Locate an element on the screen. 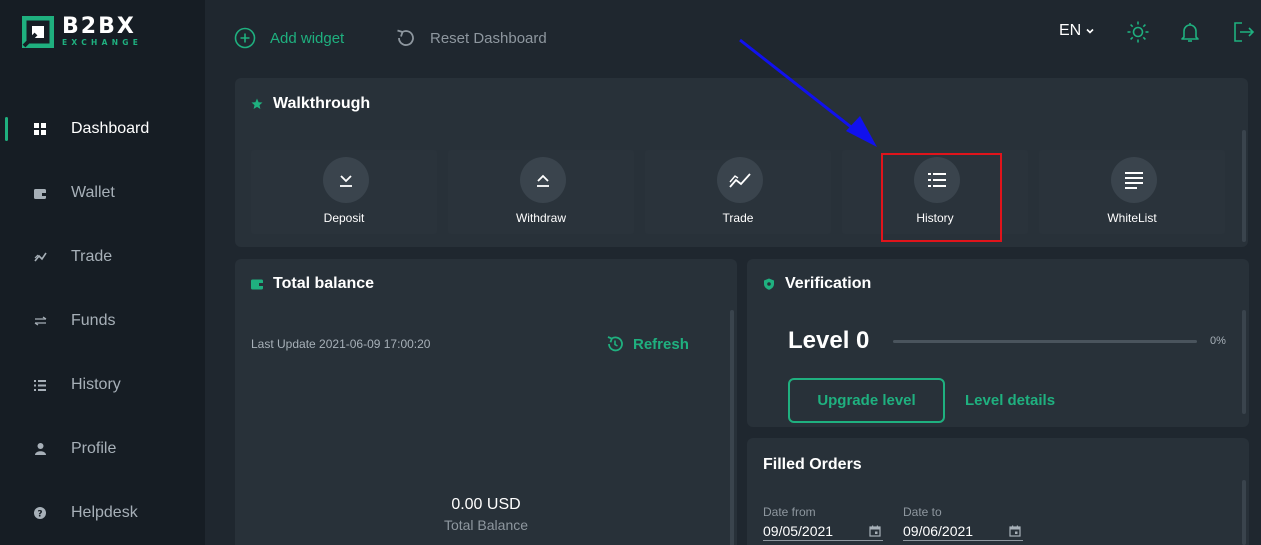  shield-icon is located at coordinates (769, 284).